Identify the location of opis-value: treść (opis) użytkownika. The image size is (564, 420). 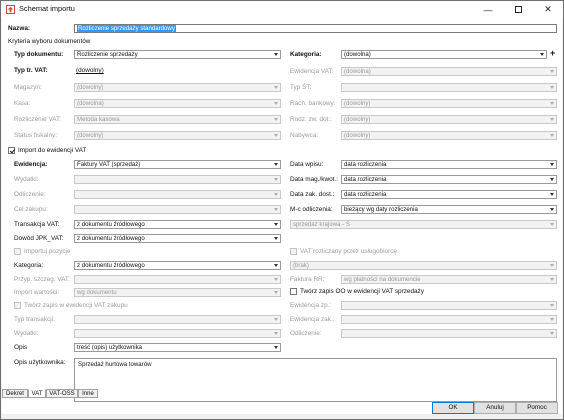
(110, 347).